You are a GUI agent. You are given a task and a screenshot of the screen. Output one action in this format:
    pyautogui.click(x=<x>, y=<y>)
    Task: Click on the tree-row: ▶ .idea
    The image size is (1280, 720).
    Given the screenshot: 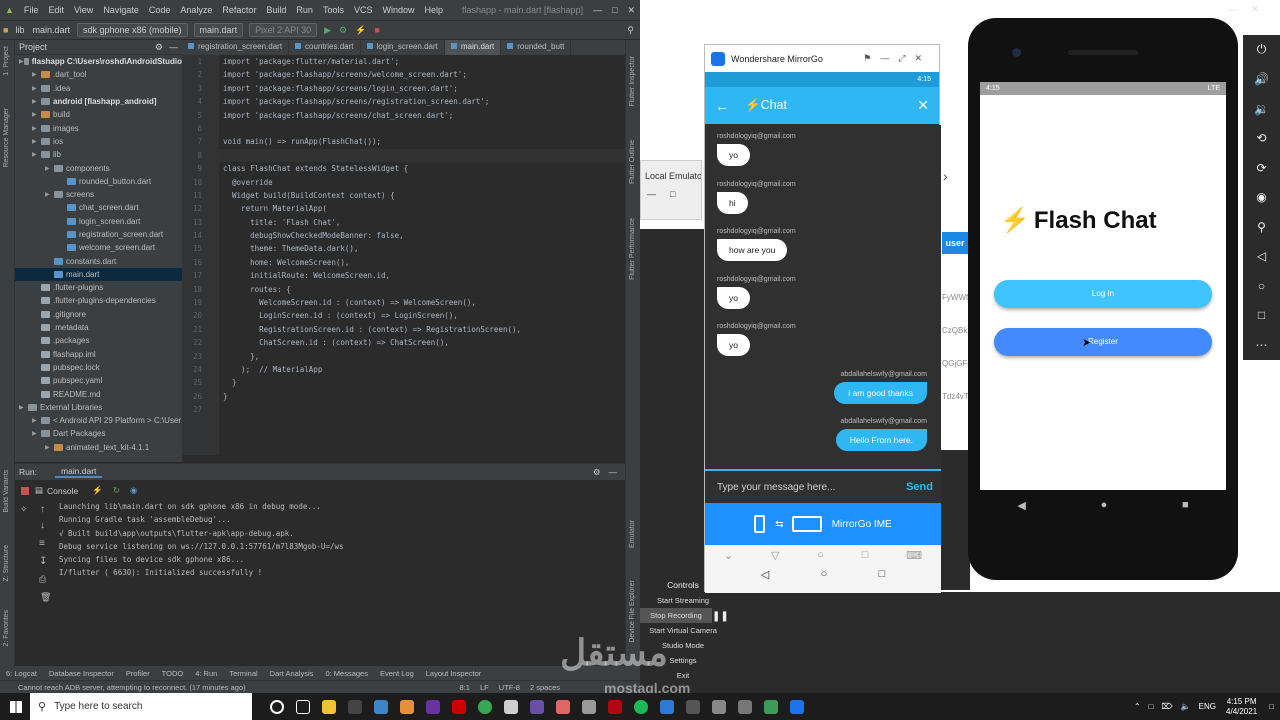 What is the action you would take?
    pyautogui.click(x=98, y=88)
    